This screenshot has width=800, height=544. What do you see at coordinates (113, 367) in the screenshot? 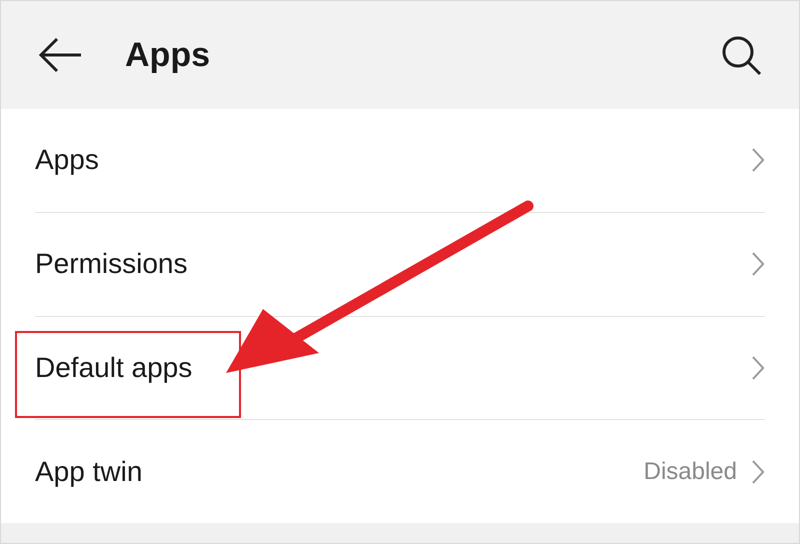
I see `row-label: Default apps` at bounding box center [113, 367].